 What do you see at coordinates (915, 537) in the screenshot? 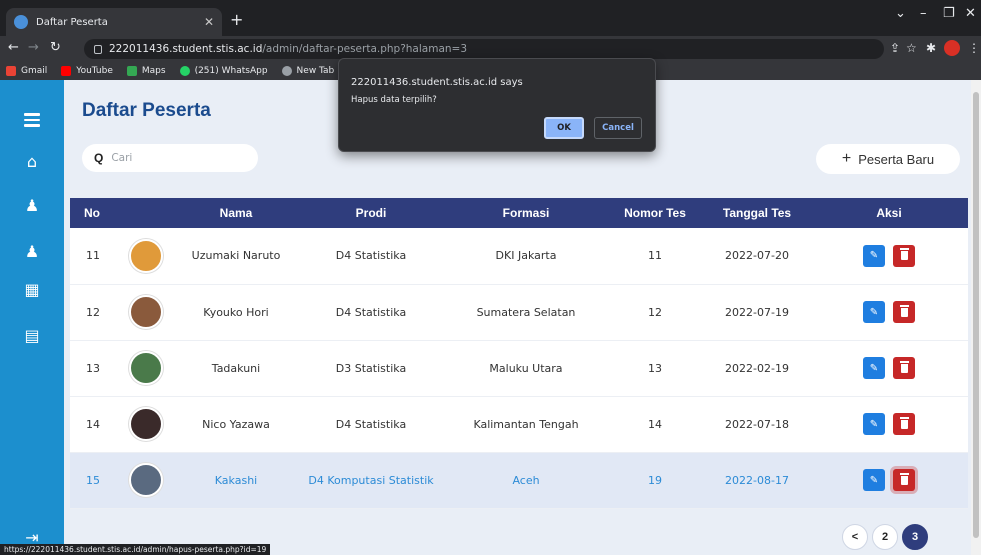
I see `pagination-page-3: 3` at bounding box center [915, 537].